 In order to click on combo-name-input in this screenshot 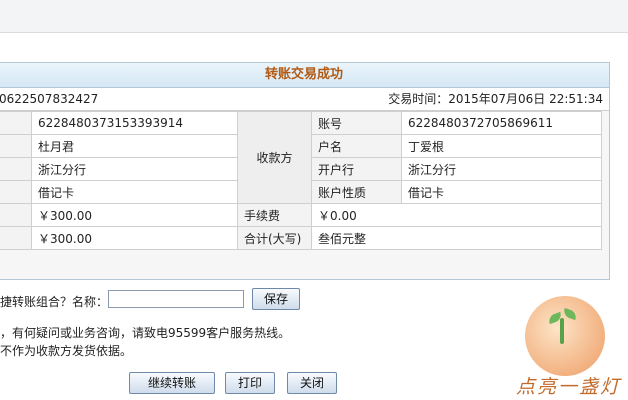, I will do `click(176, 299)`.